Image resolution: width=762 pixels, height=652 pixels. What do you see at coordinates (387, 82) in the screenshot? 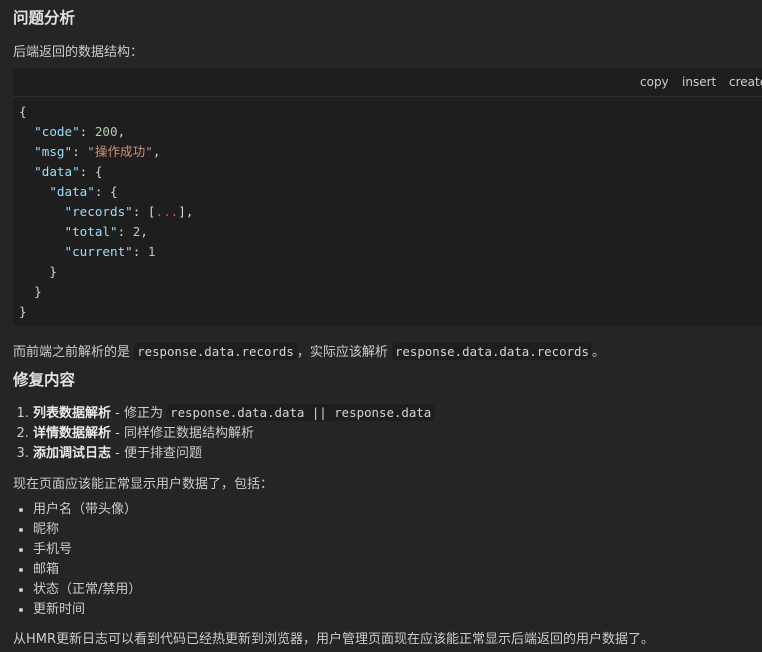
I see `code-toolbar: copy insert create` at bounding box center [387, 82].